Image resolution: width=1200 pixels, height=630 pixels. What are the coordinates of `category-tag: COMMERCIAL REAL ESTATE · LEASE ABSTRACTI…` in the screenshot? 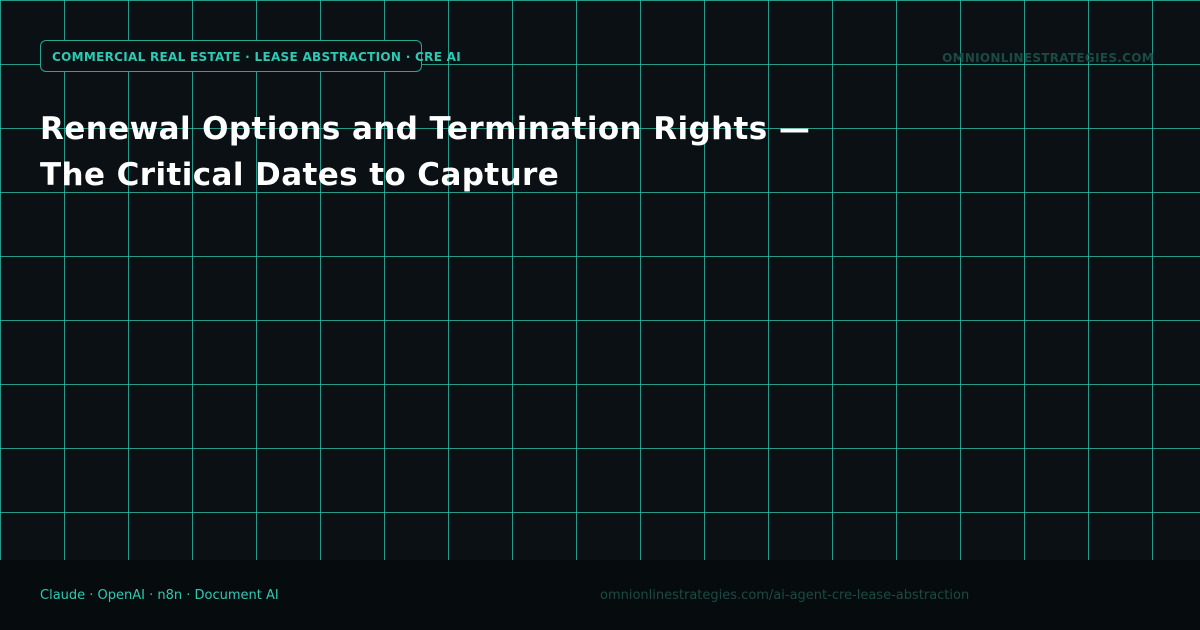 It's located at (250, 56).